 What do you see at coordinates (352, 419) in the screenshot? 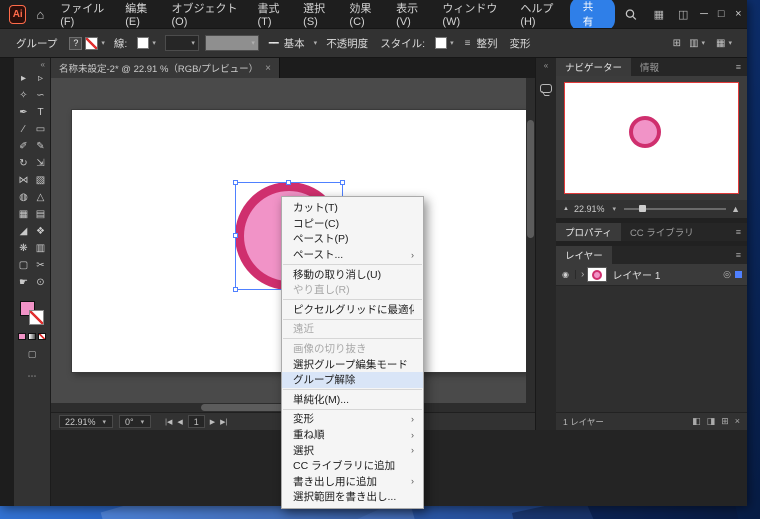
I see `ctx-transform: 変形 ›` at bounding box center [352, 419].